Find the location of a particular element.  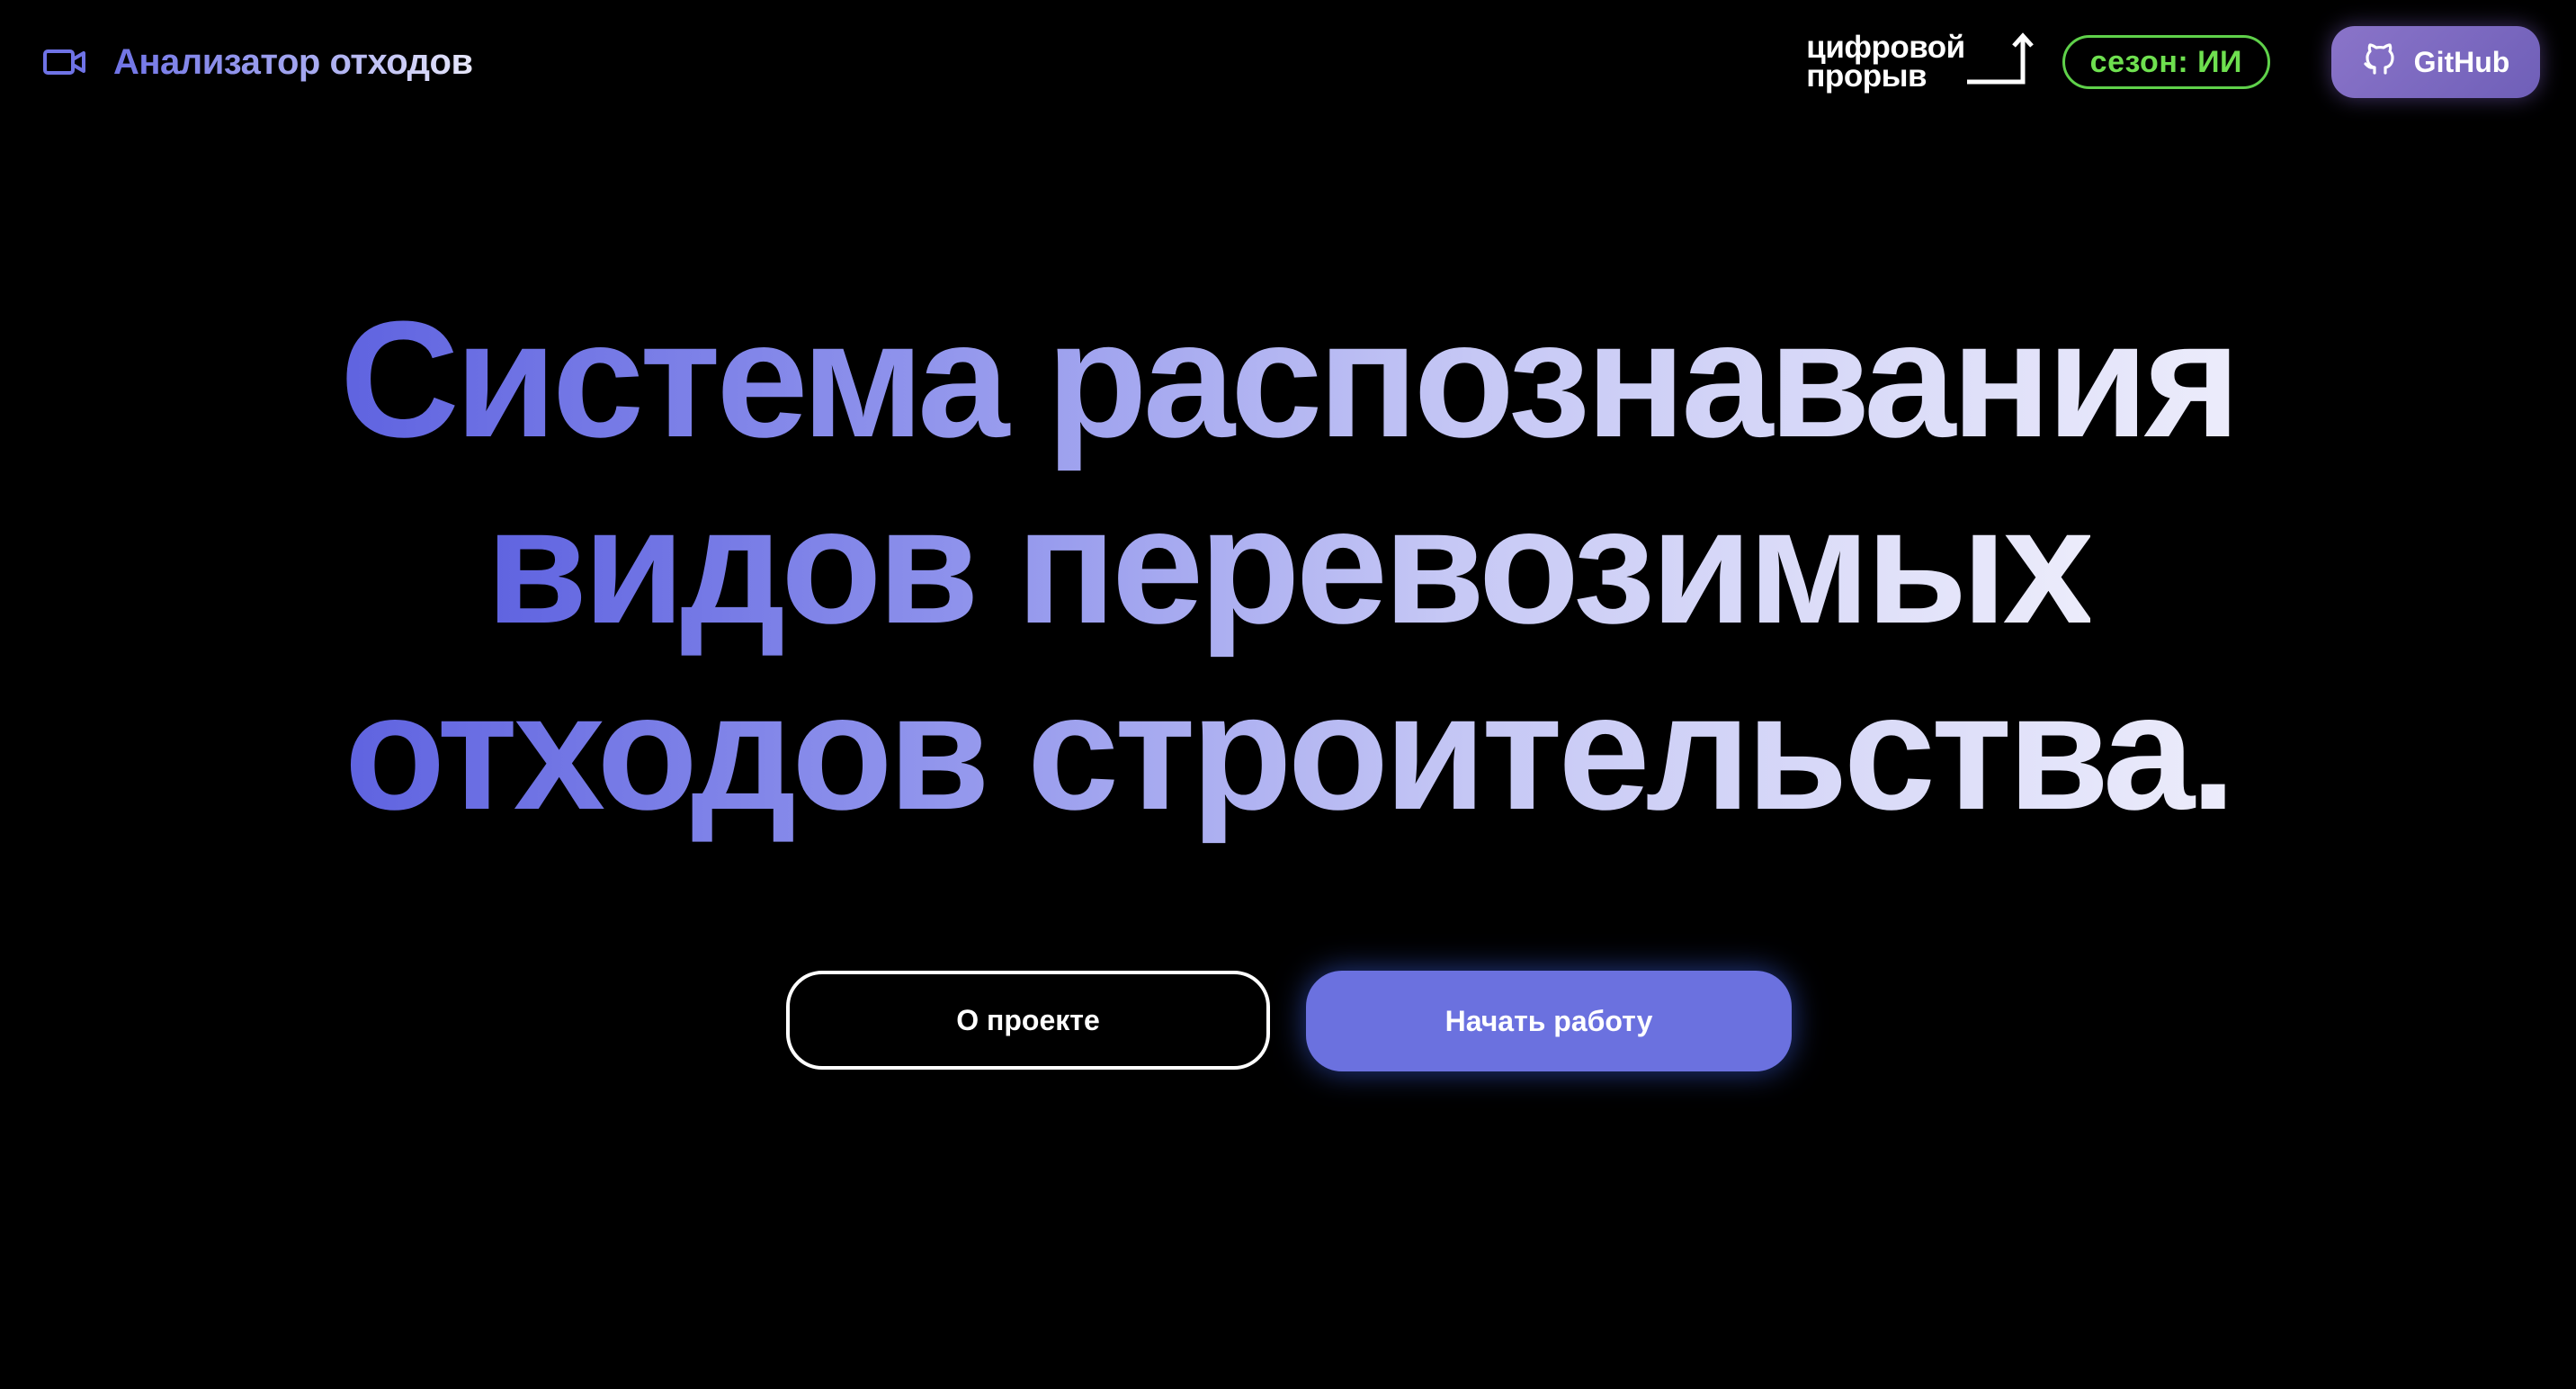

partner-logo: цифровой прорыв is located at coordinates (1923, 62).